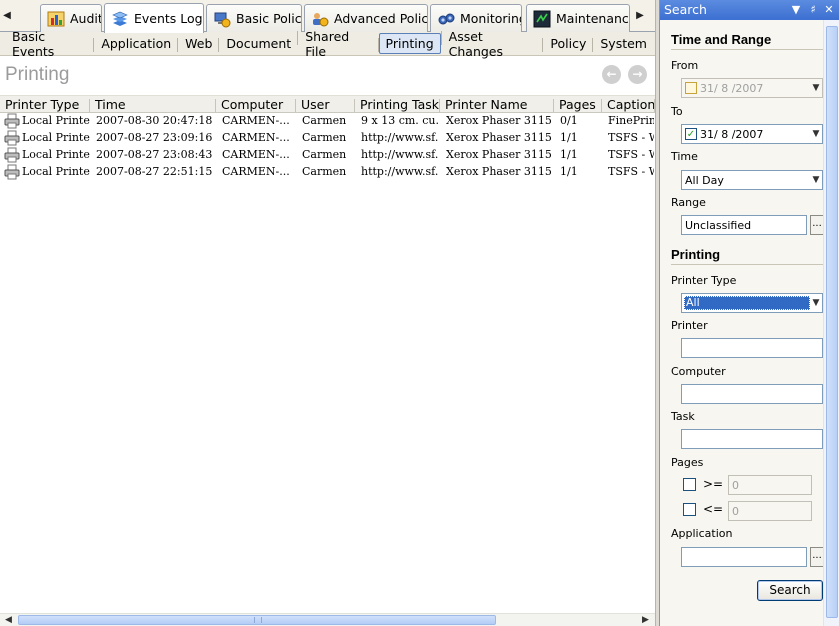  What do you see at coordinates (569, 137) in the screenshot?
I see `cell-pages: 1/1` at bounding box center [569, 137].